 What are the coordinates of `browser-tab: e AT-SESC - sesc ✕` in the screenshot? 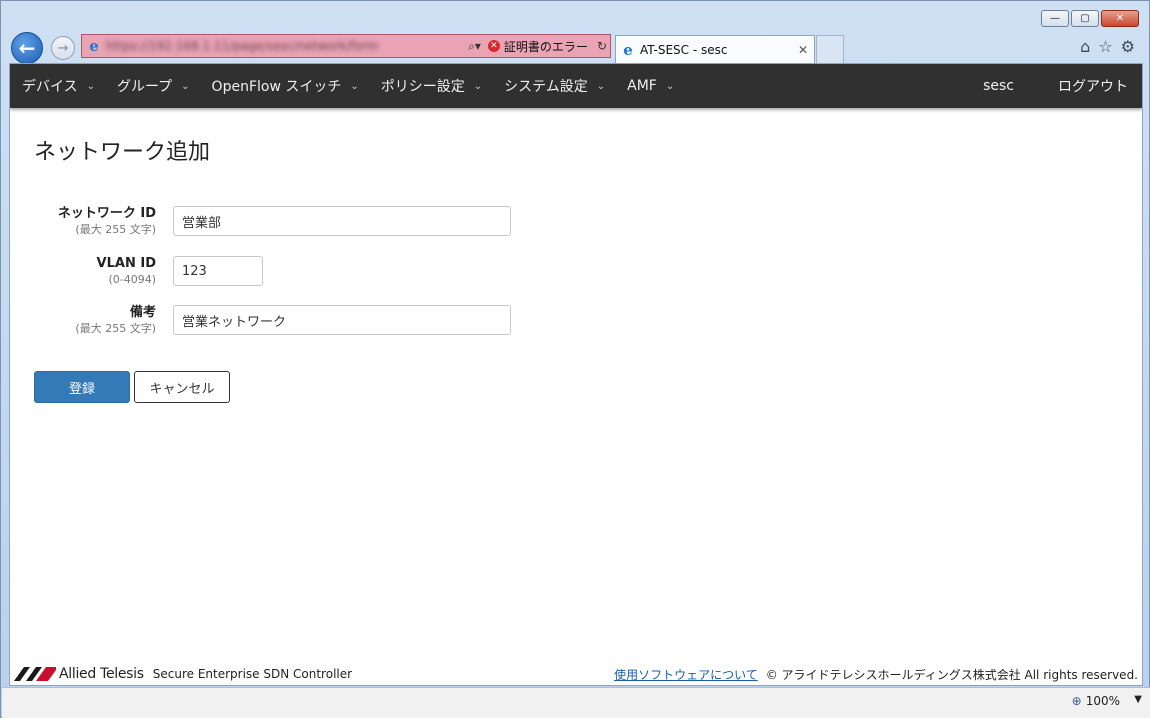 It's located at (715, 49).